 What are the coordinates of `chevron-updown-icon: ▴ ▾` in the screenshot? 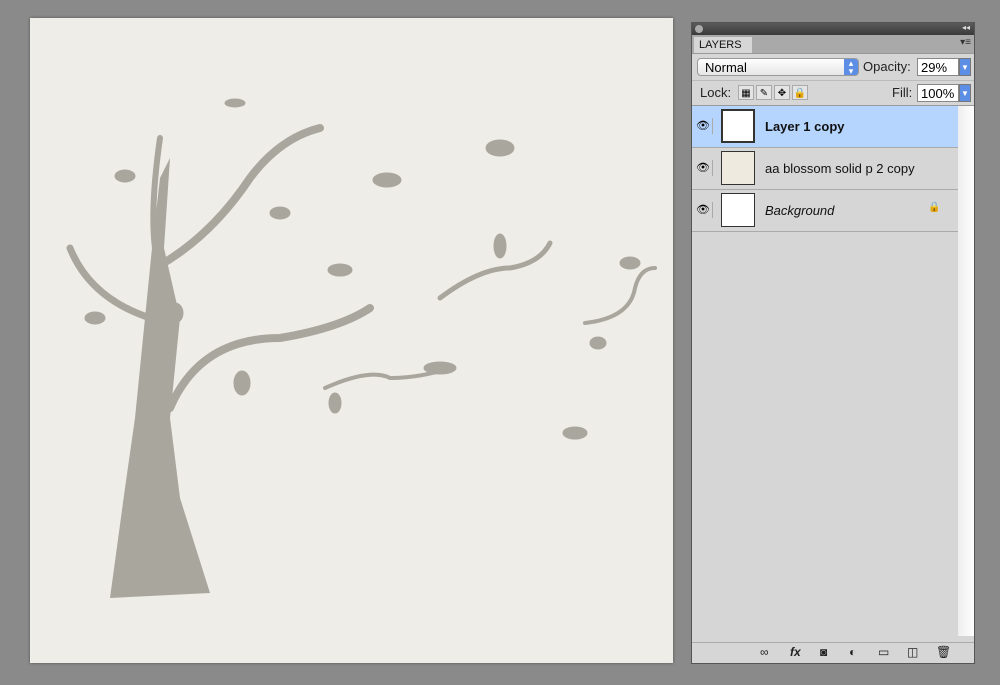 It's located at (851, 67).